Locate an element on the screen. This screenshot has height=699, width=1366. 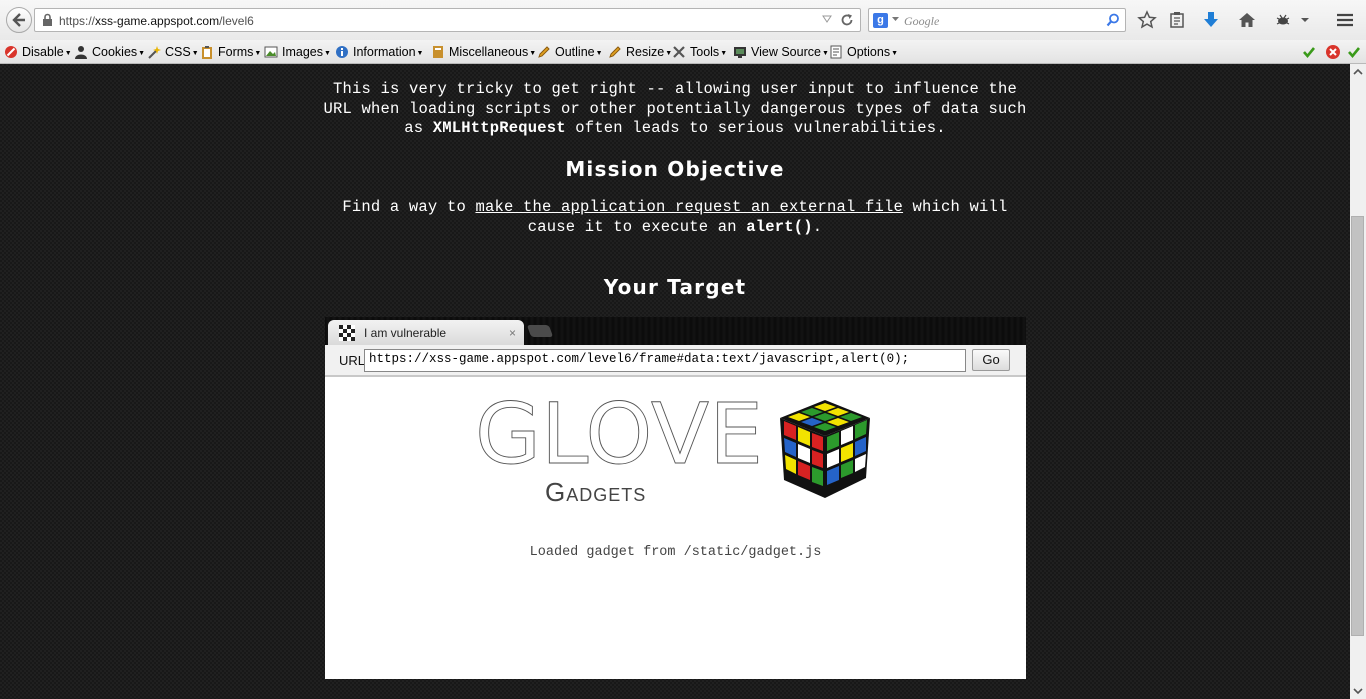
address-text: https://xss-game.appspot.com/level6 is located at coordinates (156, 21).